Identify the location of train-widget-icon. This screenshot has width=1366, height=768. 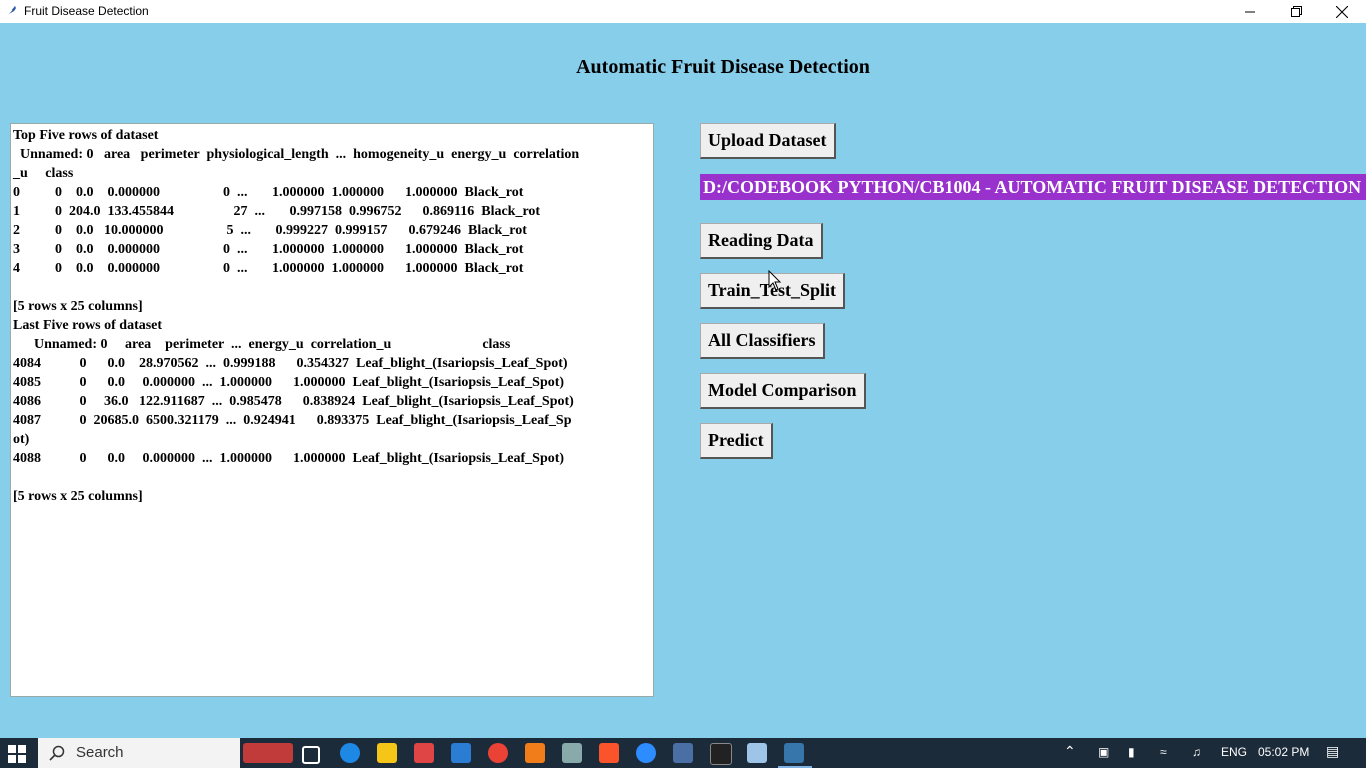
(268, 753).